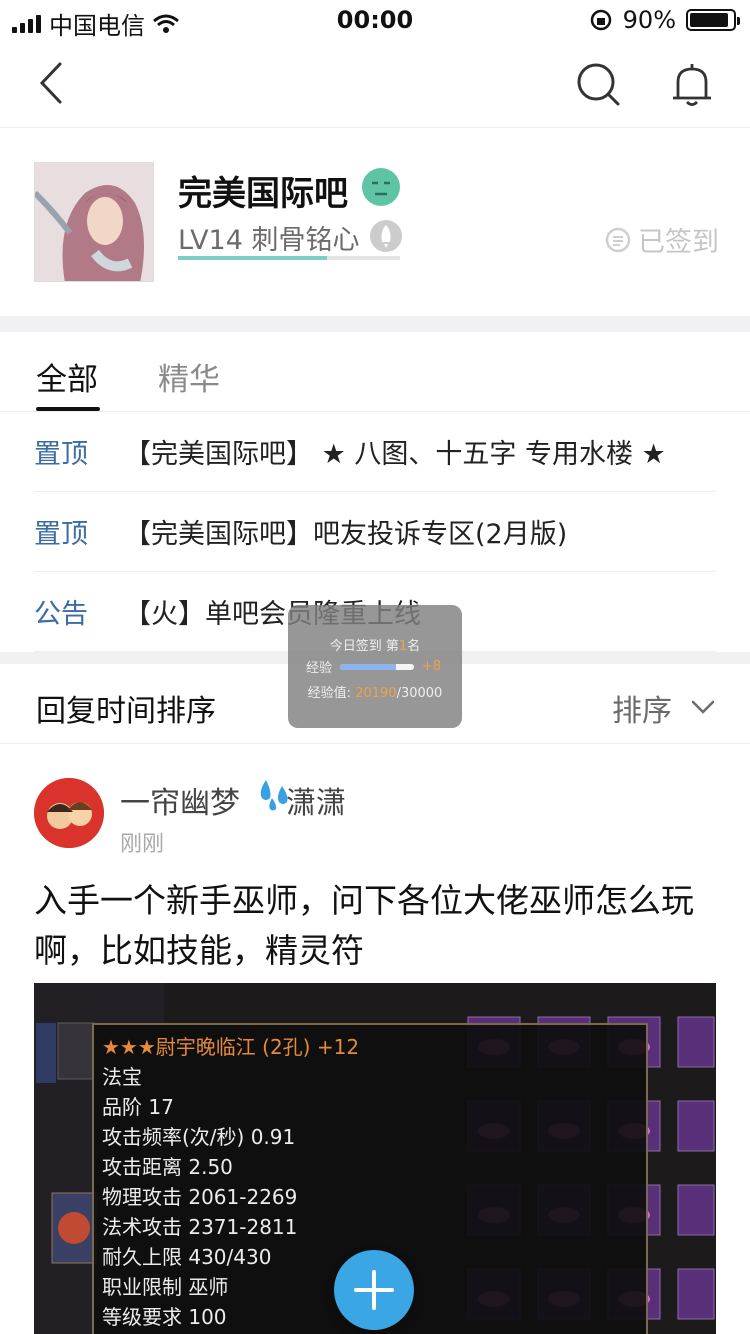  Describe the element at coordinates (180, 803) in the screenshot. I see `author-name-part-1: 一帘幽梦` at that location.